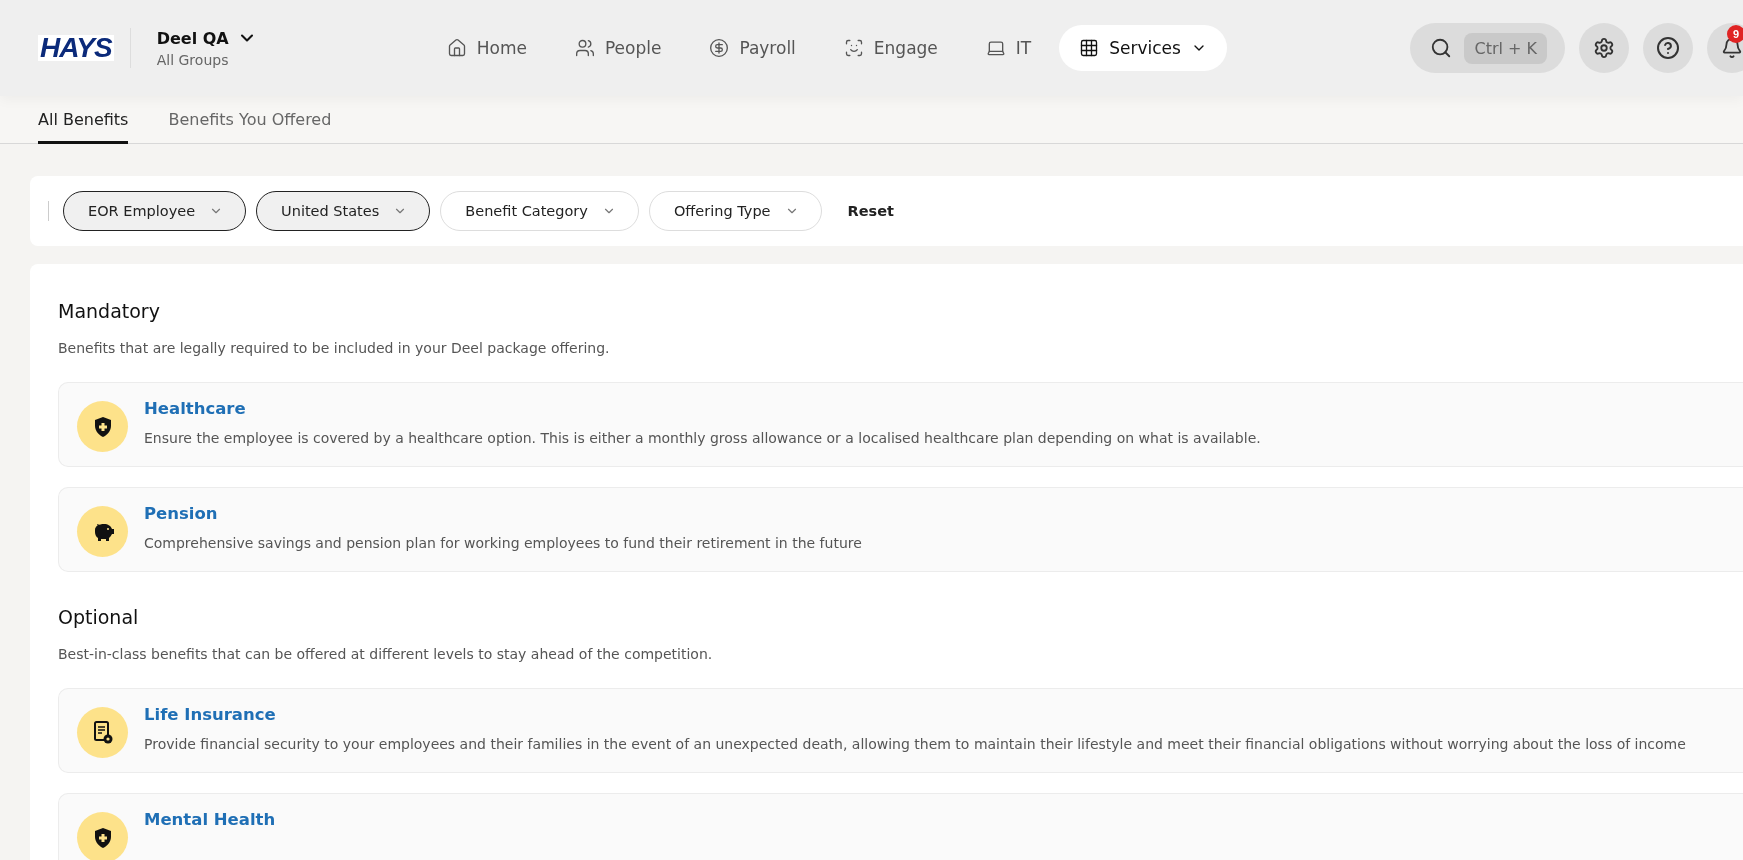 The height and width of the screenshot is (860, 1743). What do you see at coordinates (181, 513) in the screenshot?
I see `benefit-title-link: Pension` at bounding box center [181, 513].